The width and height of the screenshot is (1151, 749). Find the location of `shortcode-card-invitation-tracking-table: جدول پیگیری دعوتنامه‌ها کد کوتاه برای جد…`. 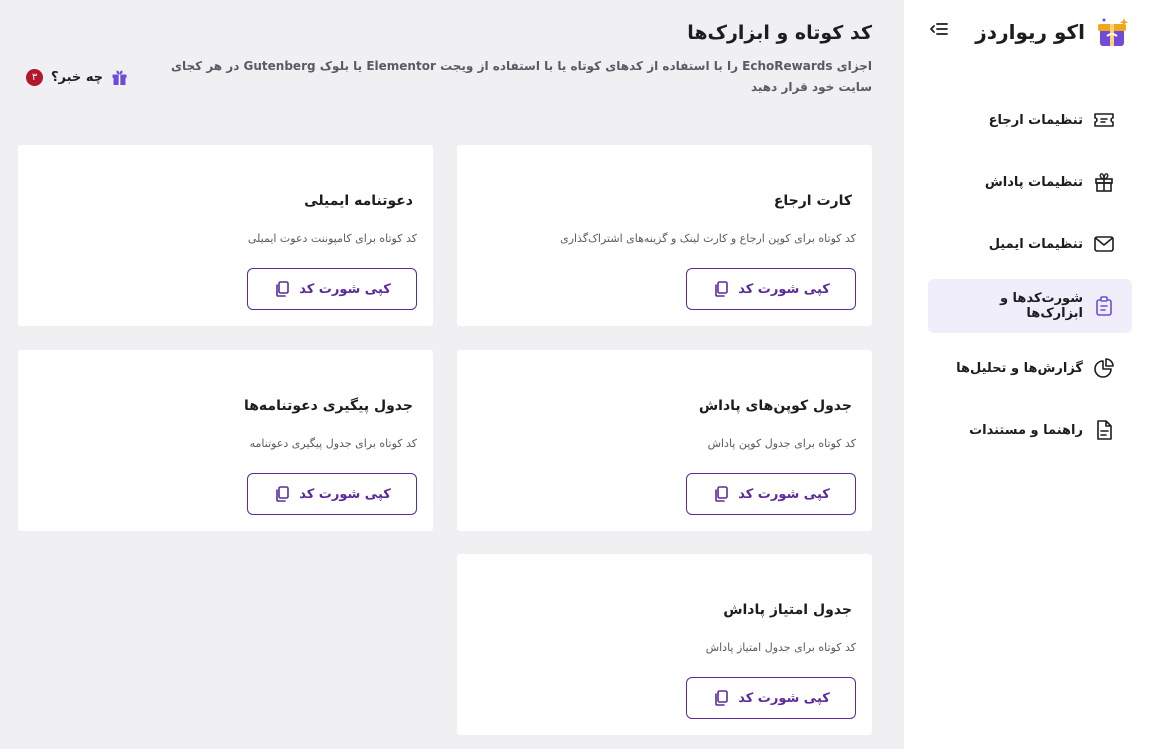

shortcode-card-invitation-tracking-table: جدول پیگیری دعوتنامه‌ها کد کوتاه برای جد… is located at coordinates (225, 440).